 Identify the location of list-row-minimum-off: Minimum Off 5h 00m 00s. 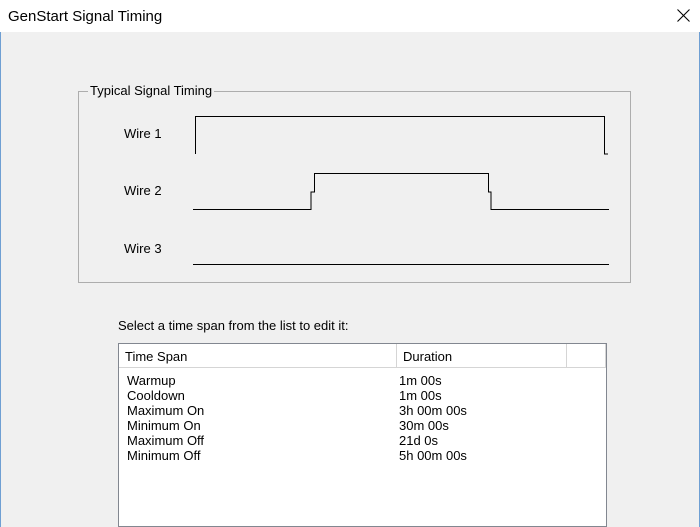
(362, 455).